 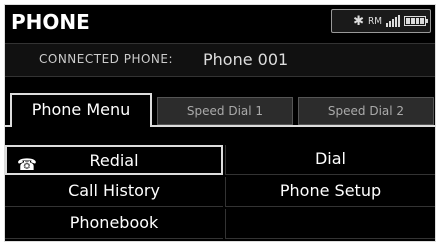 What do you see at coordinates (246, 59) in the screenshot?
I see `connected-phone-name: Phone 001` at bounding box center [246, 59].